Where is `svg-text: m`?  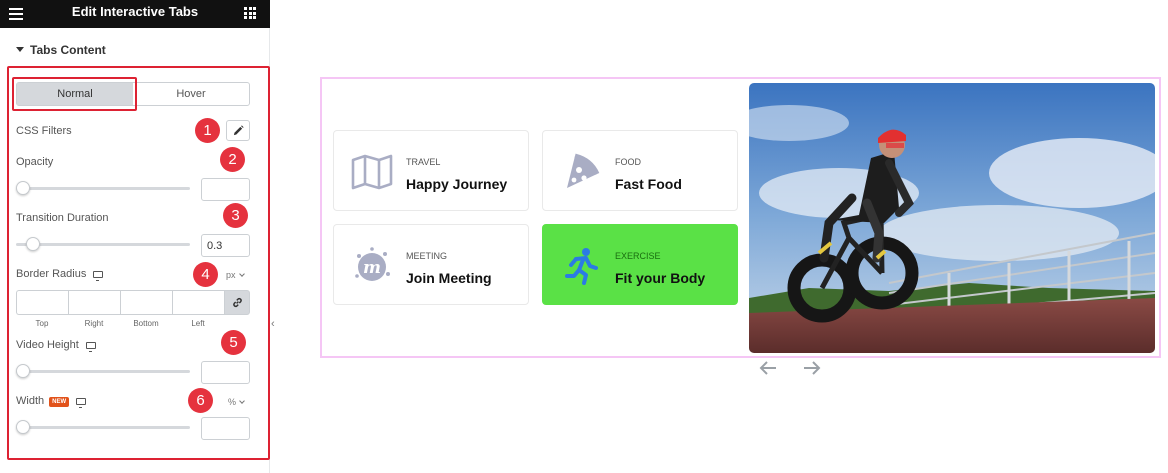
svg-text: m is located at coordinates (372, 268).